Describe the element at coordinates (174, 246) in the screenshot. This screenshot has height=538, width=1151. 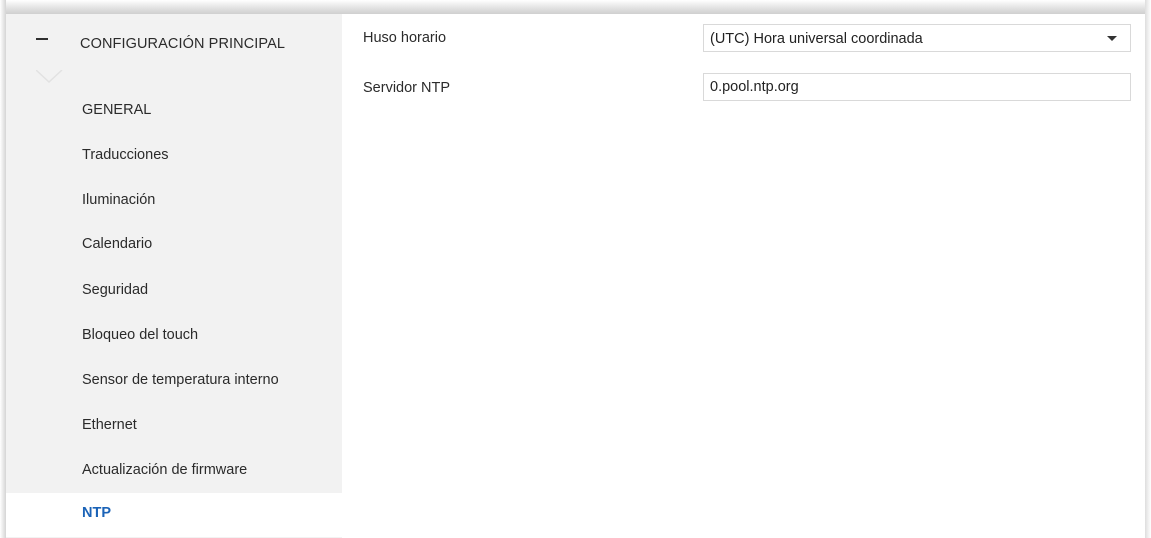
I see `sidebar-item-calendario: Calendario` at that location.